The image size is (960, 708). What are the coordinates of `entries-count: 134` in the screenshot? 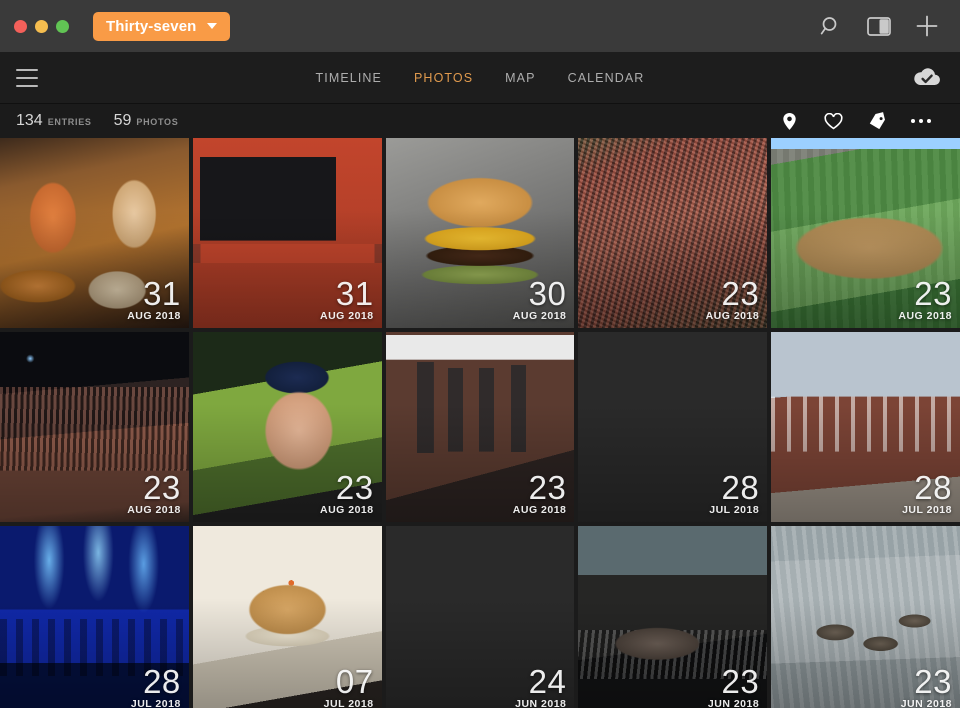 It's located at (29, 120).